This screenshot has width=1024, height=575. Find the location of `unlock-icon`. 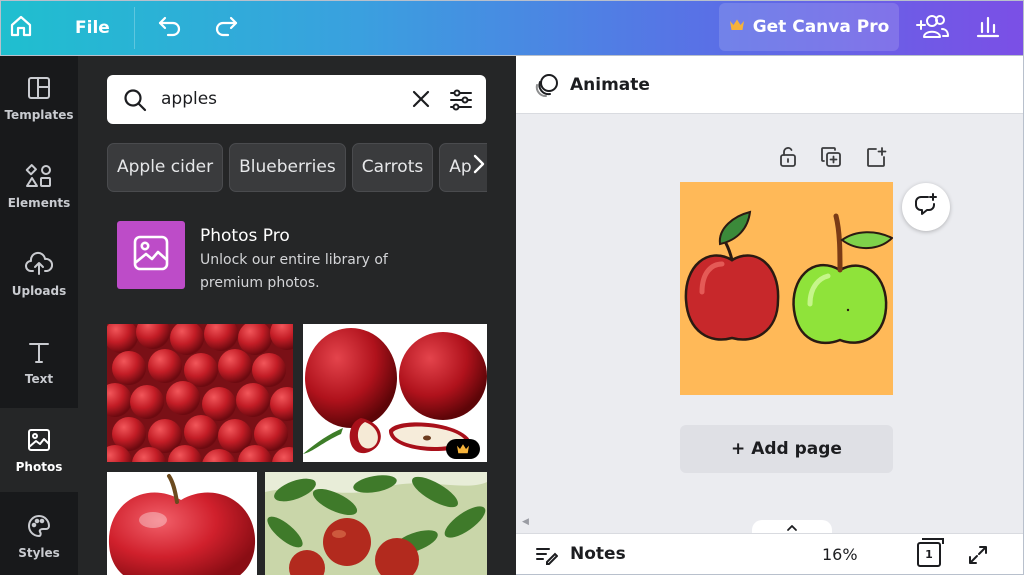

unlock-icon is located at coordinates (788, 159).